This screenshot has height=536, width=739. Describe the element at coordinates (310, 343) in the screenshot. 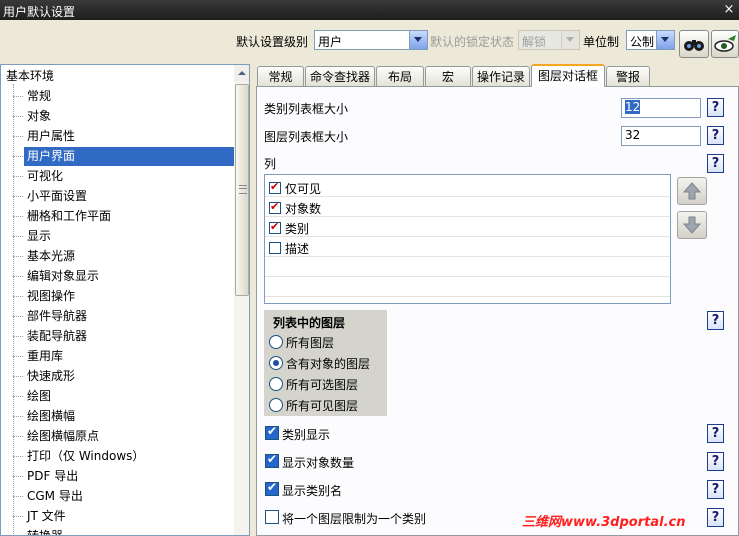

I see `radio-label: 所有图层` at that location.